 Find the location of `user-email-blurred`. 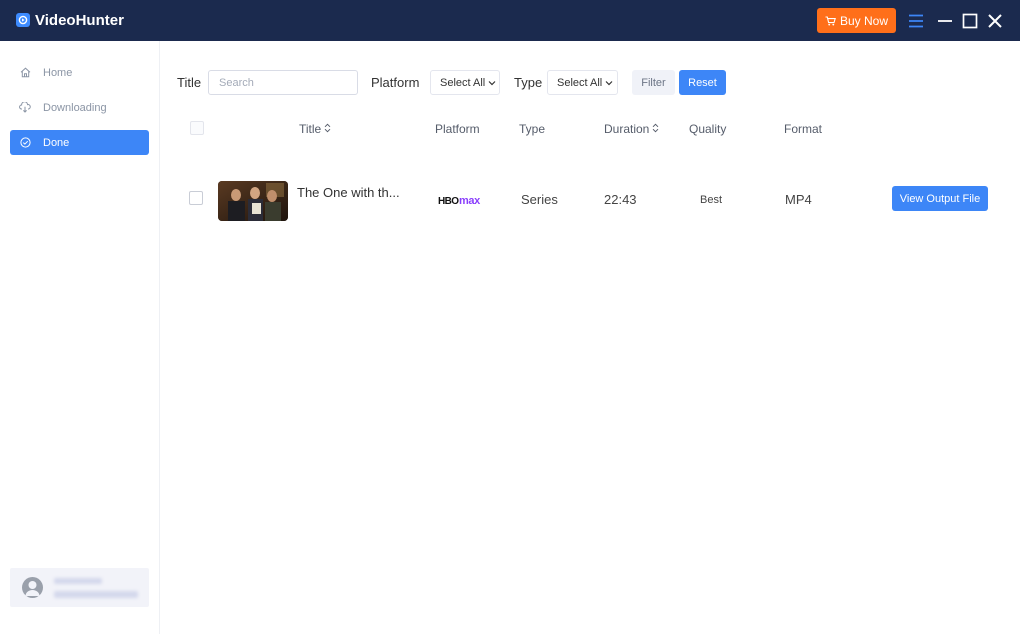

user-email-blurred is located at coordinates (96, 594).